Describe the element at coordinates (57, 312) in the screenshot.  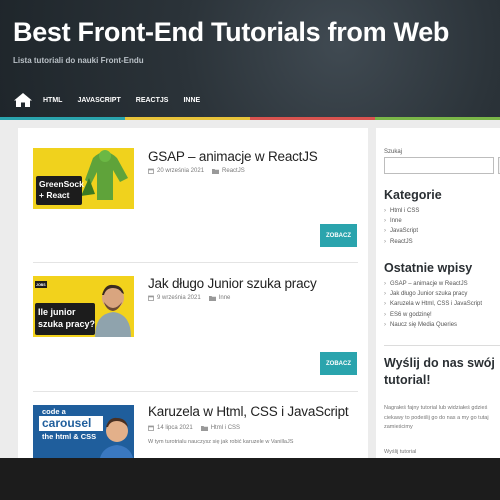
I see `thumb-caption-line: Ile junior` at that location.